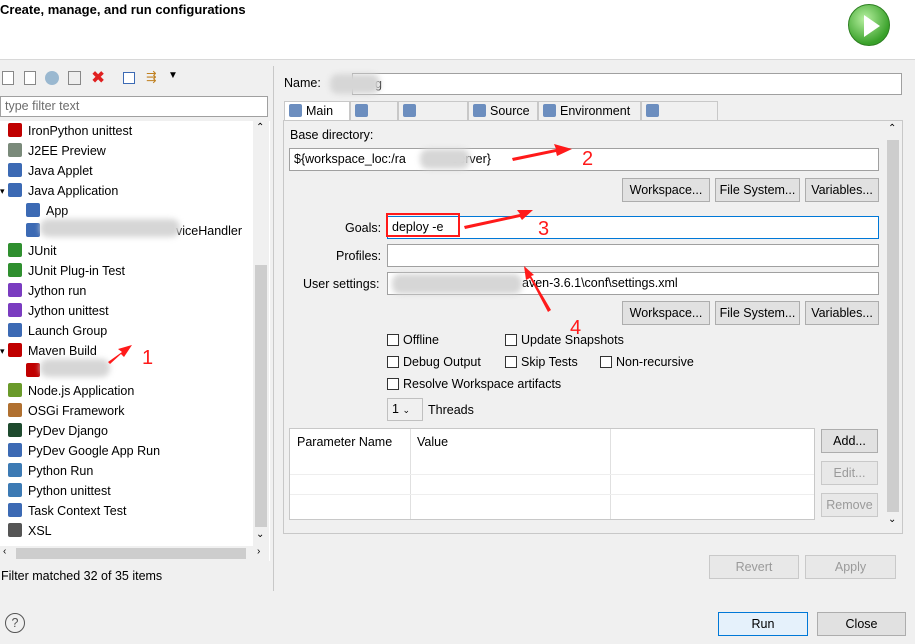 Image resolution: width=915 pixels, height=644 pixels. I want to click on annotation-2: 2, so click(587, 159).